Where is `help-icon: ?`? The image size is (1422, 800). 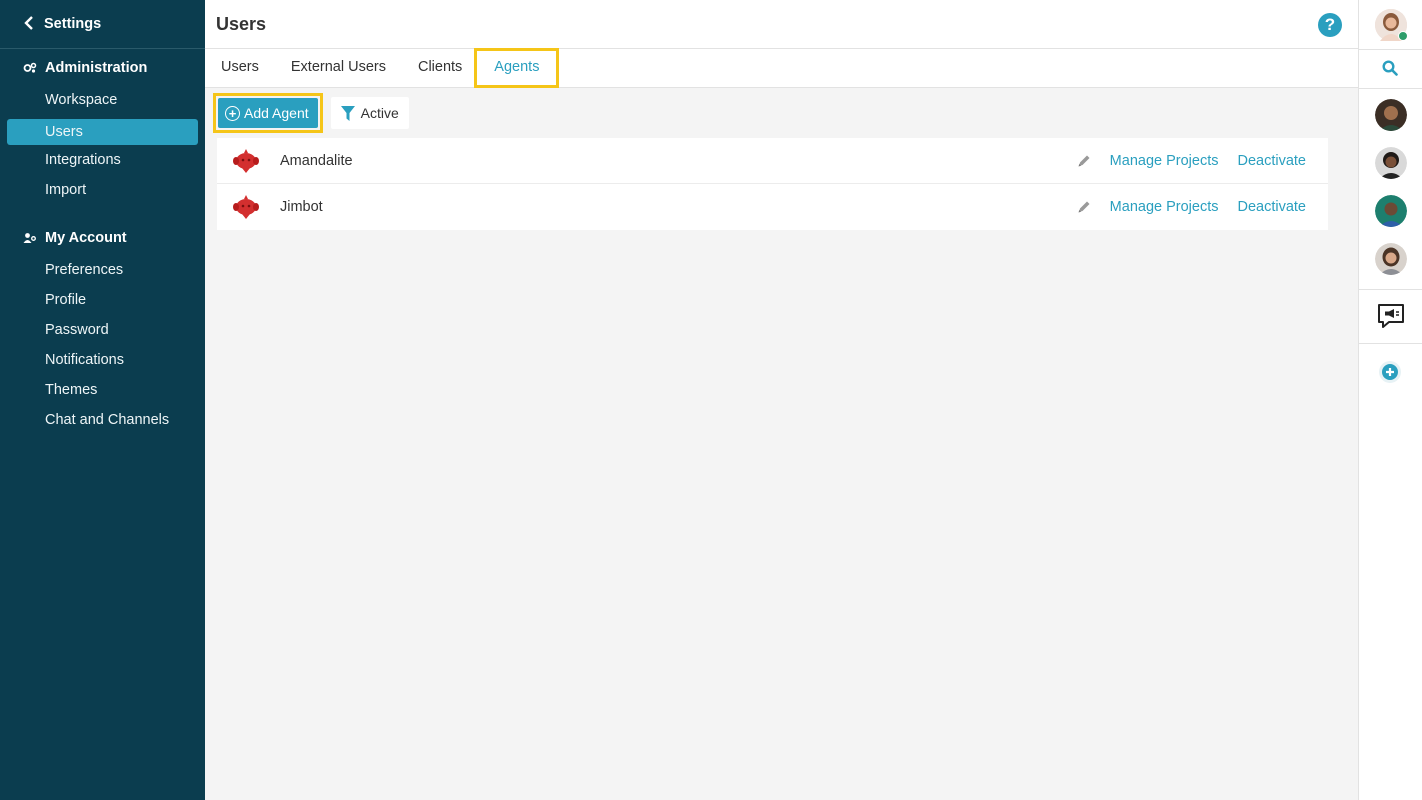
help-icon: ? is located at coordinates (1330, 25).